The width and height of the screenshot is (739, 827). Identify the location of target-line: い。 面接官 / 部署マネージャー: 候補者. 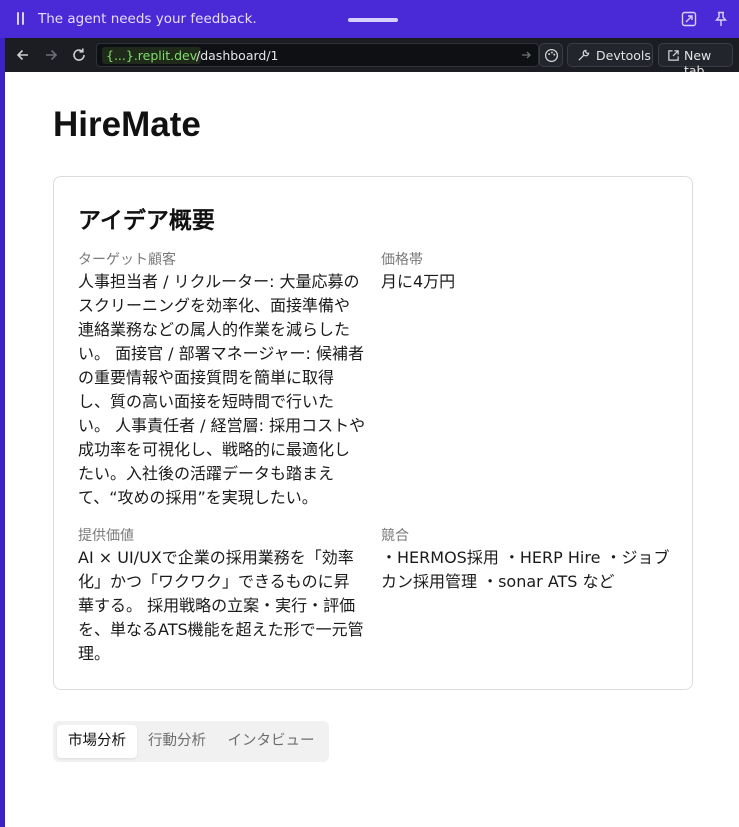
(221, 353).